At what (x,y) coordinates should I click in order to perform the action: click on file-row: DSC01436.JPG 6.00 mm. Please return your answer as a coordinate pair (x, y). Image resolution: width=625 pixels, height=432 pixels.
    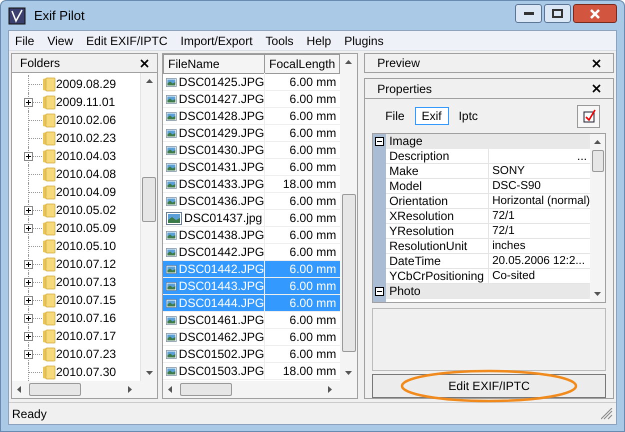
    Looking at the image, I should click on (251, 201).